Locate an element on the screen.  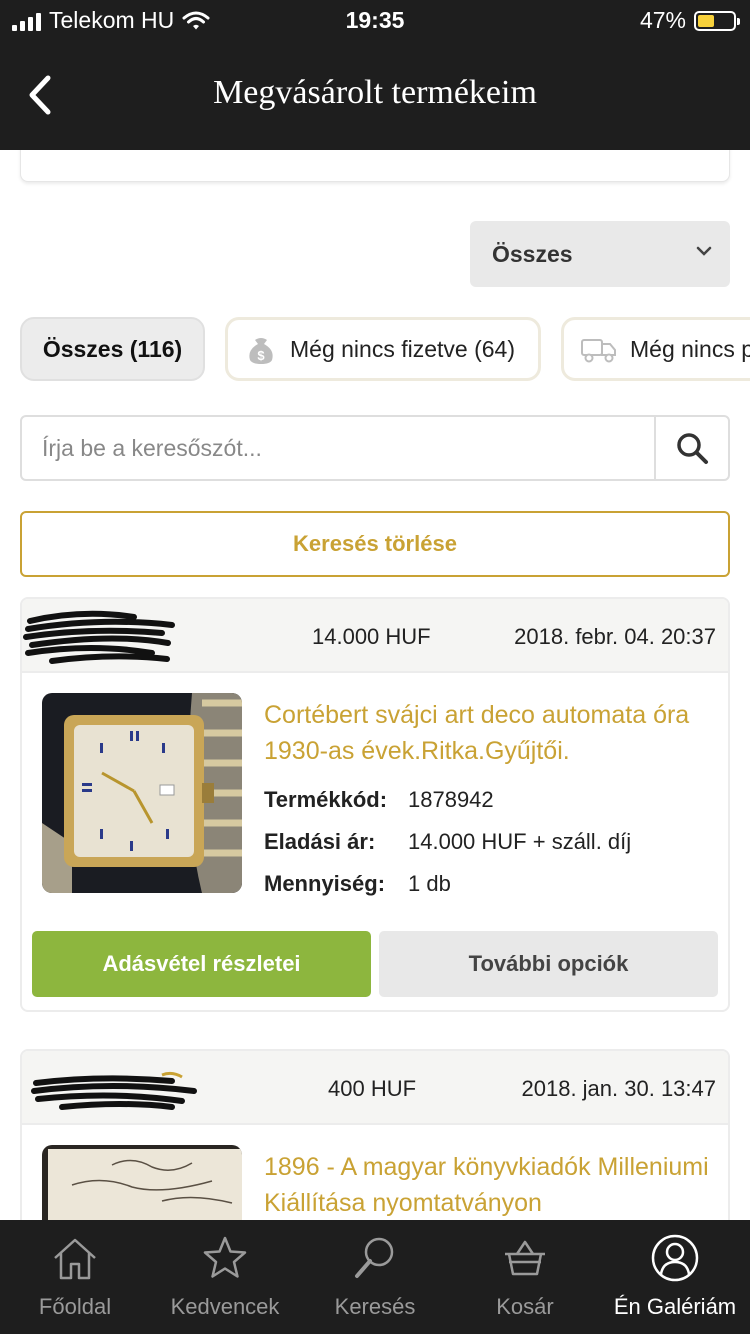
chip-label: Összes (116) is located at coordinates (112, 348).